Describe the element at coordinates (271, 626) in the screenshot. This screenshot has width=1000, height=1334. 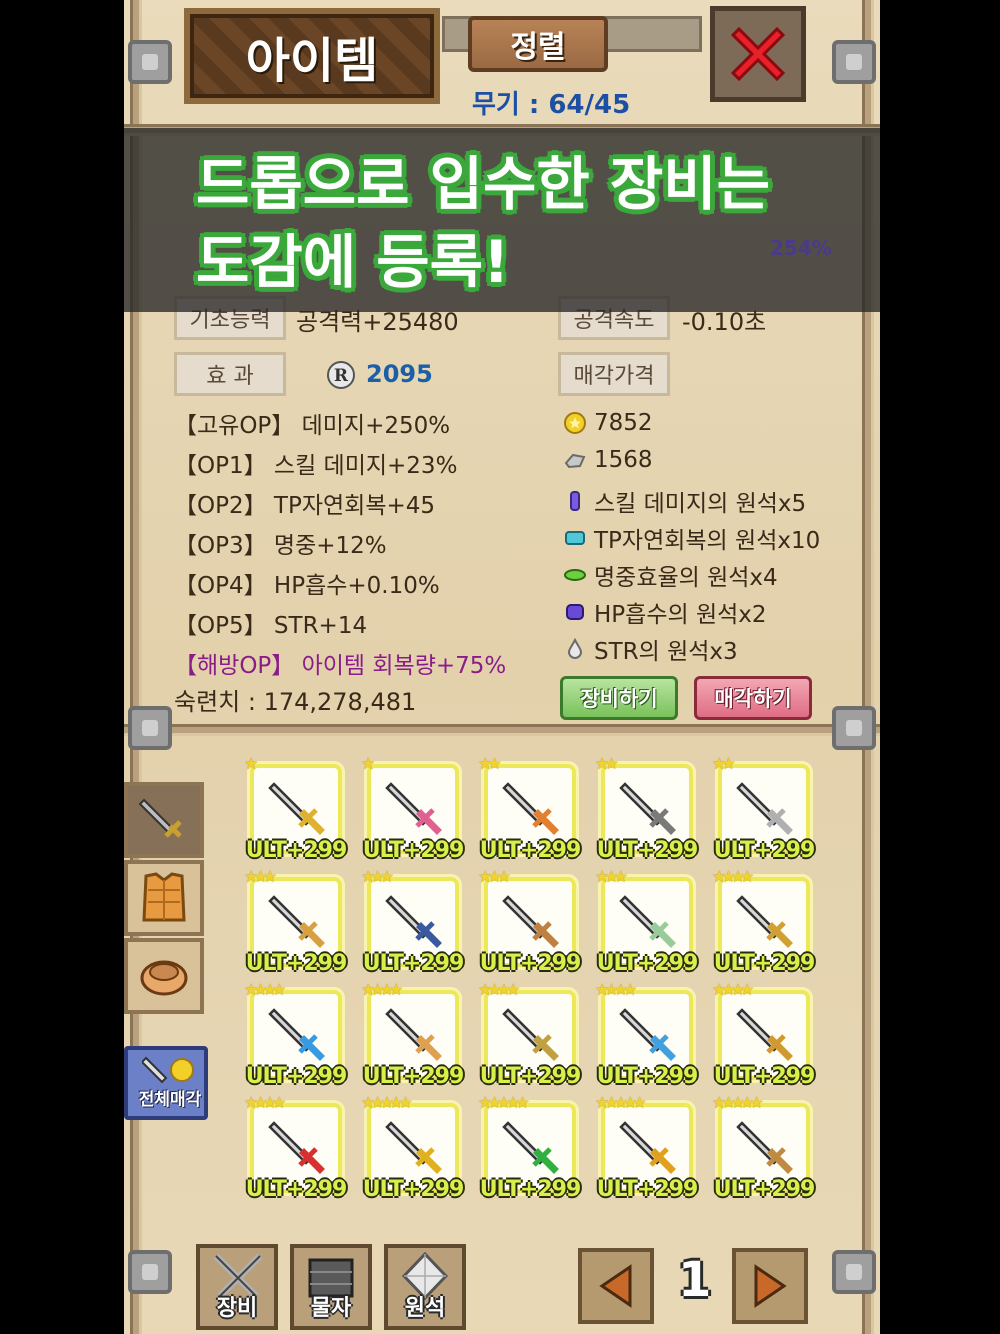
I see `option-5: 【OP5】 STR+14` at that location.